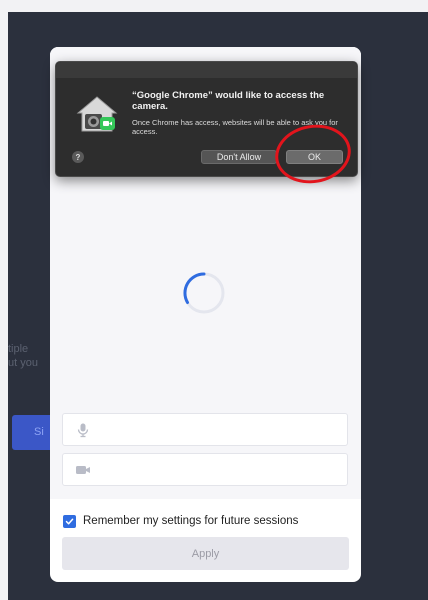 The image size is (428, 600). What do you see at coordinates (239, 157) in the screenshot?
I see `dont-allow-button: Don't Allow` at bounding box center [239, 157].